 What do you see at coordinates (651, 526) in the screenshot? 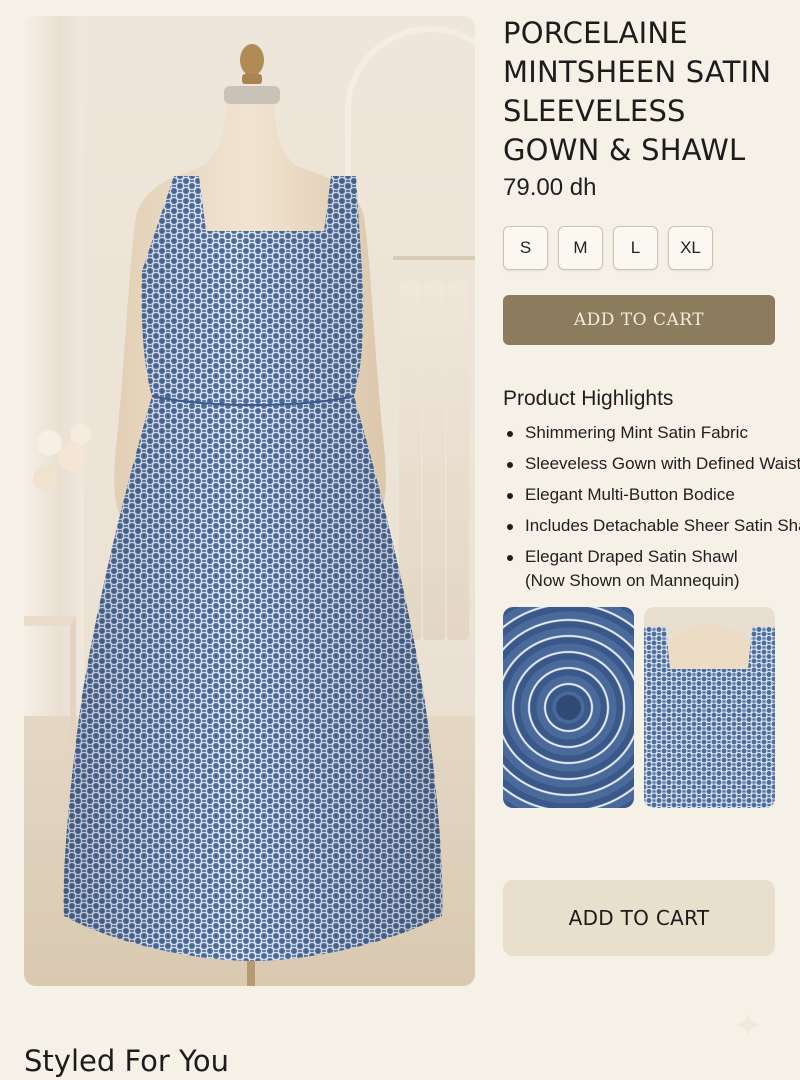
I see `list-item: Includes Detachable Sheer Satin Shawl` at bounding box center [651, 526].